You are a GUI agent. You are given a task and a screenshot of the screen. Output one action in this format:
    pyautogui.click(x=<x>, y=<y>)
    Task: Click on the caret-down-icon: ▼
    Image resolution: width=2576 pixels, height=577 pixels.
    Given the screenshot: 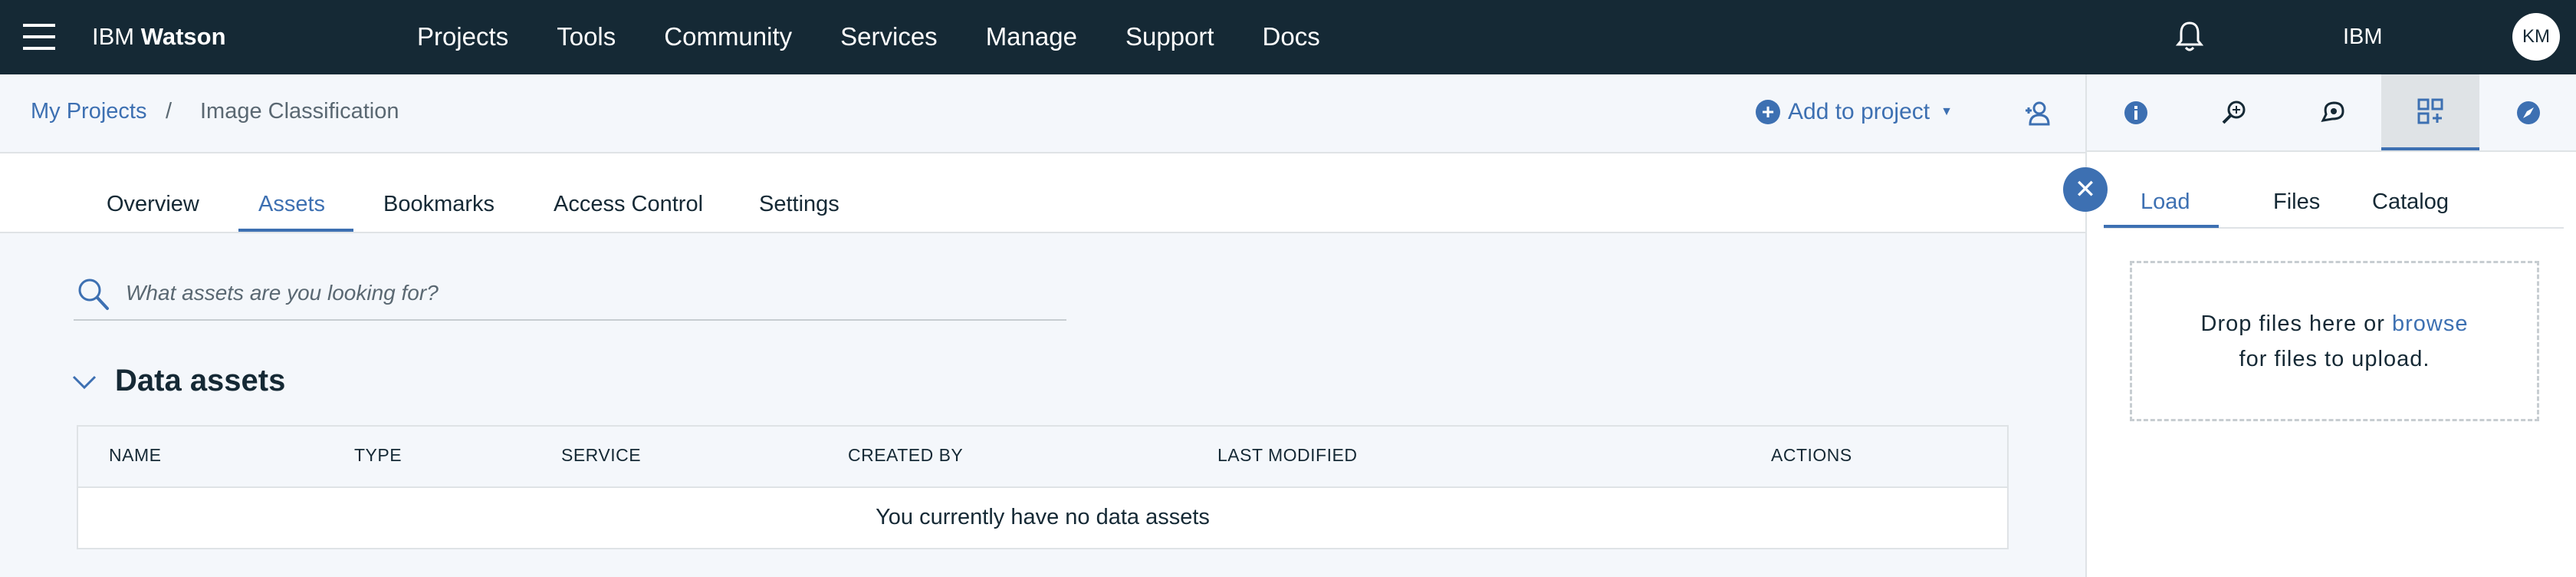 What is the action you would take?
    pyautogui.click(x=1947, y=111)
    